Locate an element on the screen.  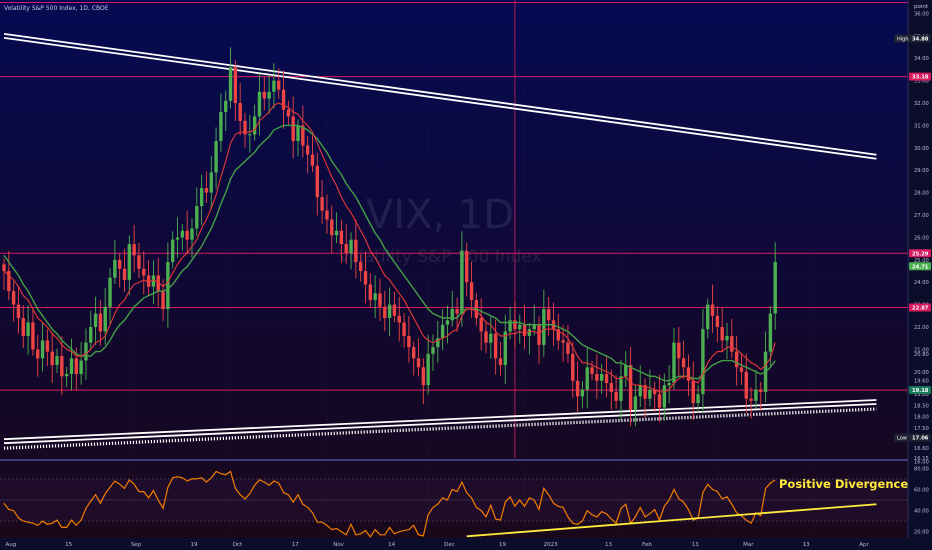
rsi-tick-label: 40.00 is located at coordinates (921, 512).